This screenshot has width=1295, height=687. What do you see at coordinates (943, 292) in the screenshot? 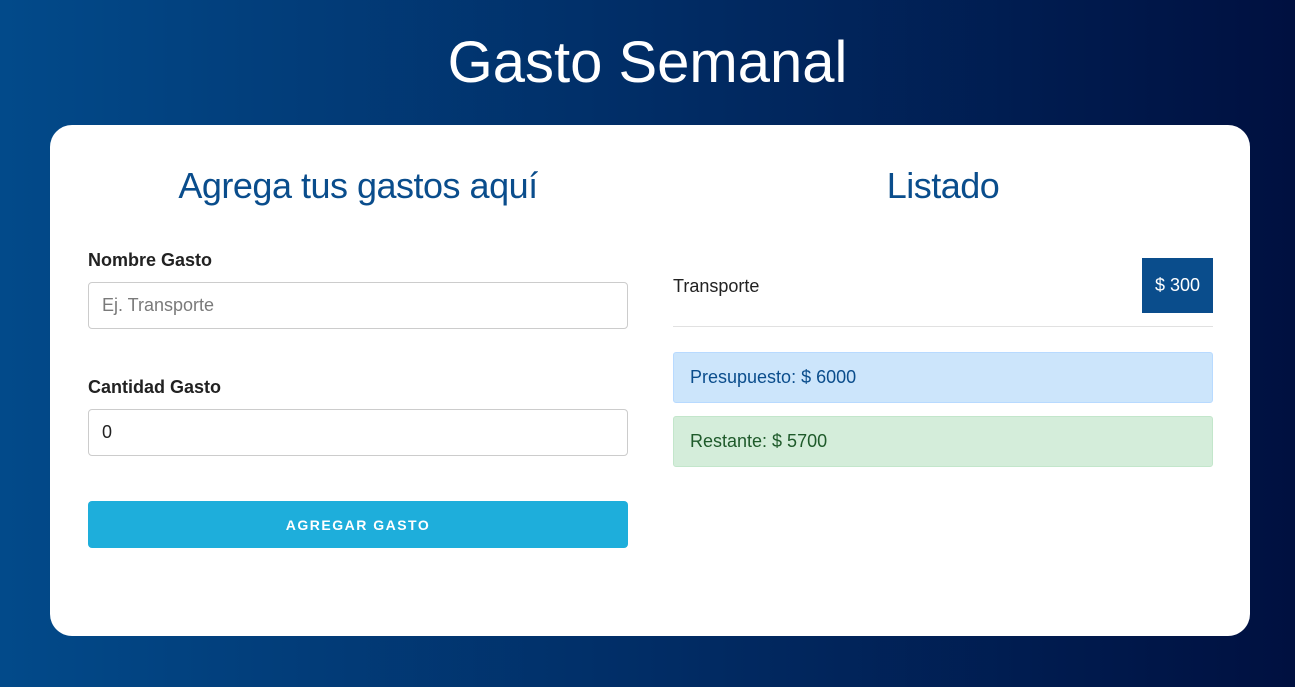
I see `list-item: Transporte $ 300` at bounding box center [943, 292].